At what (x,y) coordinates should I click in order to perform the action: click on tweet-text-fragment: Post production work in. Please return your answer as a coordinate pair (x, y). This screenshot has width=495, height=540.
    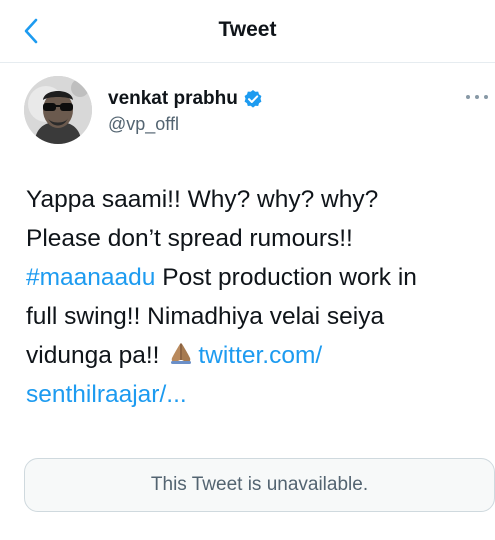
    Looking at the image, I should click on (286, 277).